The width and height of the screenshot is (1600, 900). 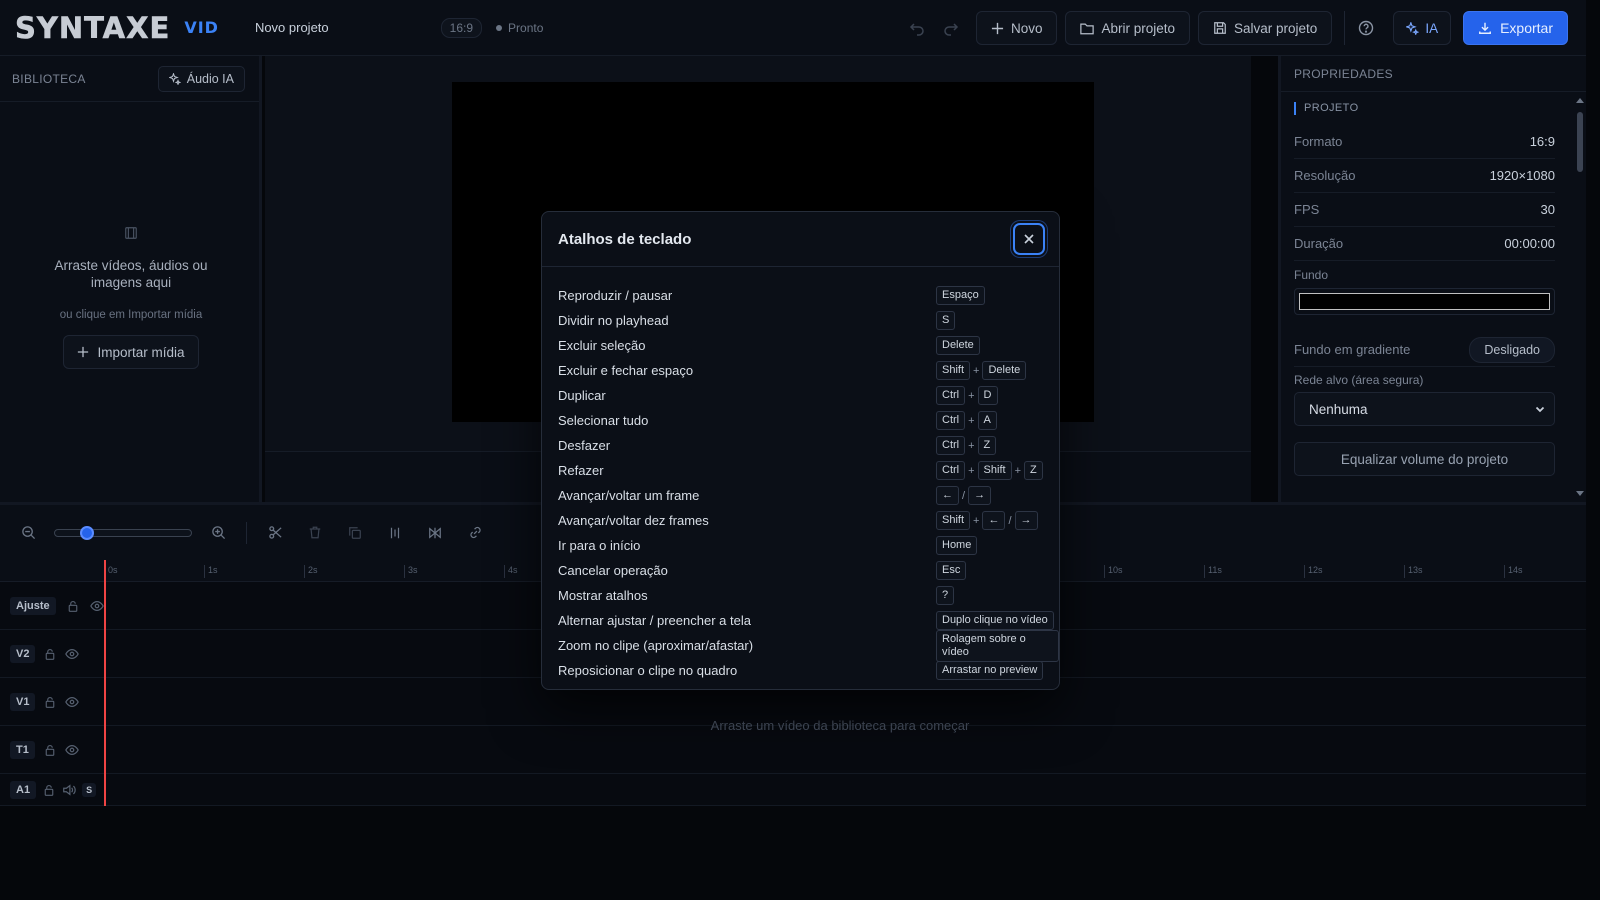 What do you see at coordinates (355, 533) in the screenshot?
I see `duplicate-button` at bounding box center [355, 533].